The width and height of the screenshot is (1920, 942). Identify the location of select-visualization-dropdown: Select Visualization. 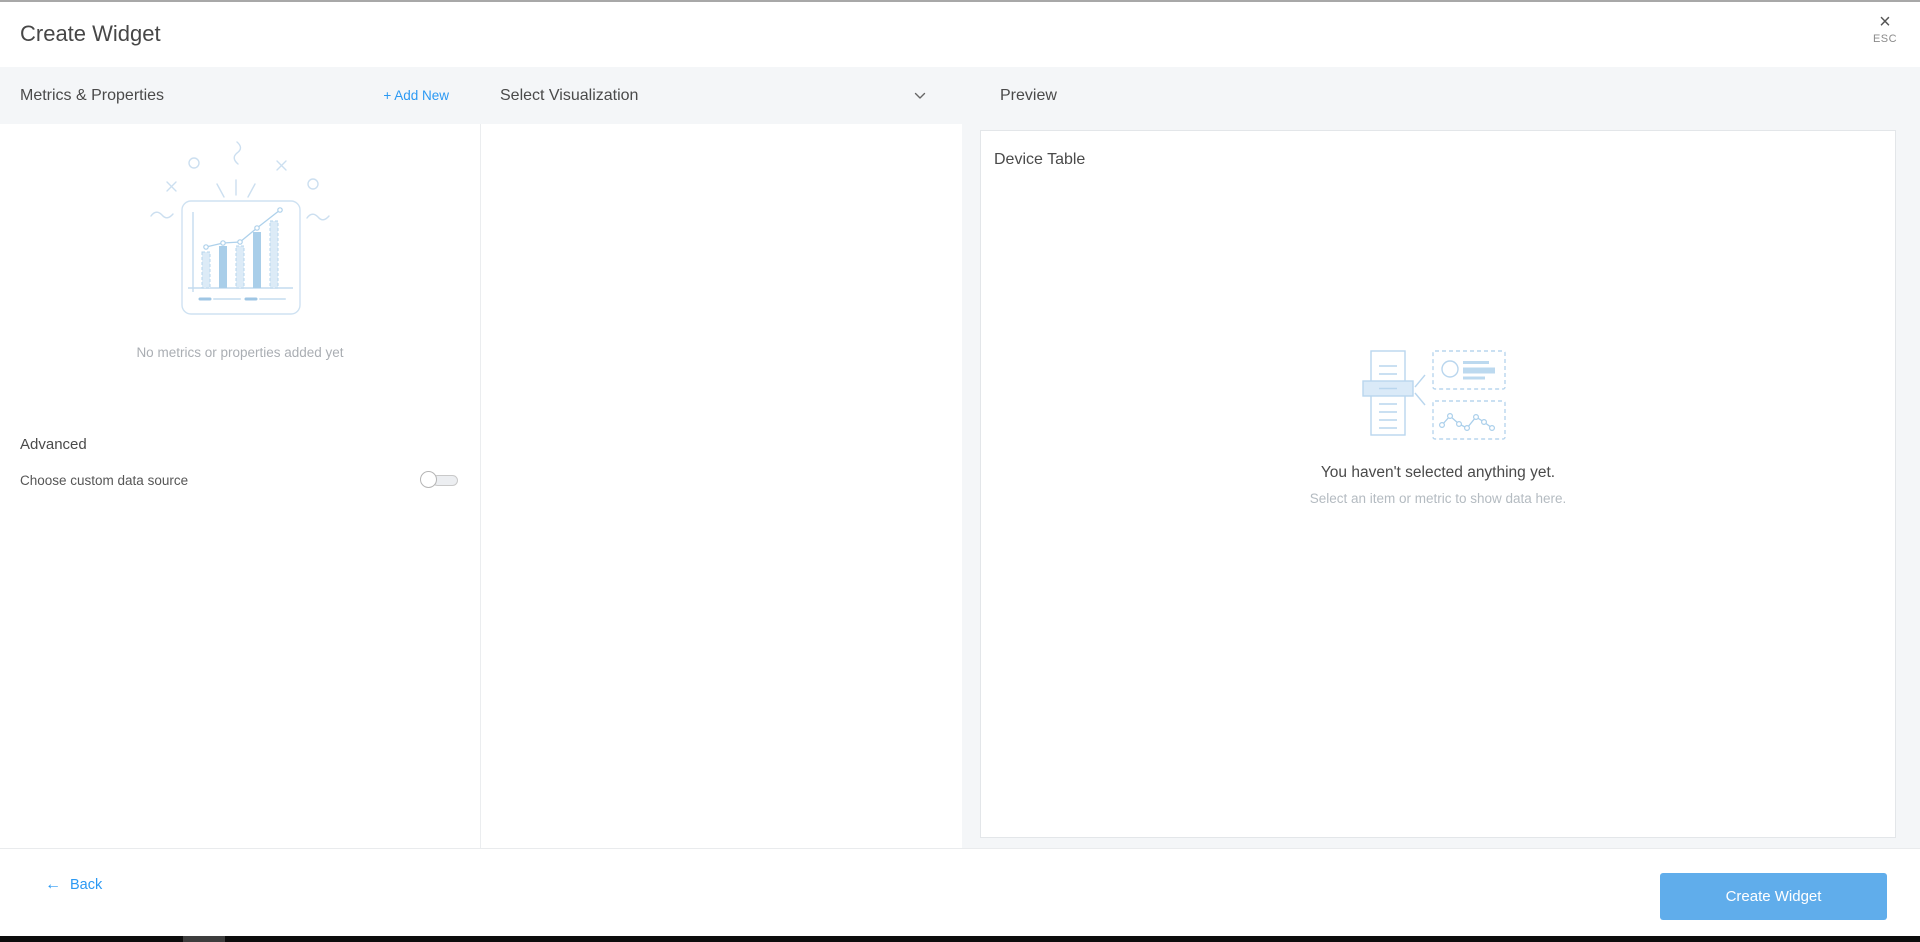
(721, 96).